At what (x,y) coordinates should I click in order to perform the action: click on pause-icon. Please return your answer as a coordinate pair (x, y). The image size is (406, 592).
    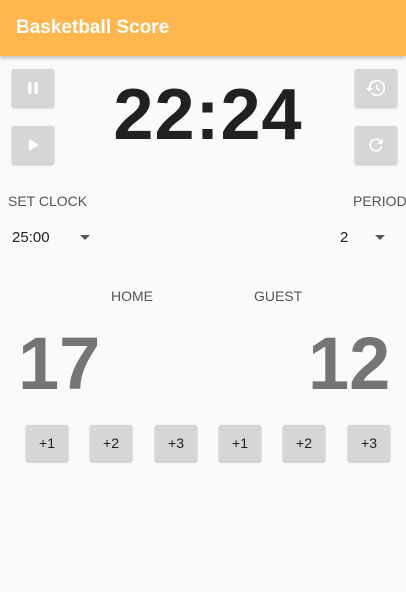
    Looking at the image, I should click on (33, 88).